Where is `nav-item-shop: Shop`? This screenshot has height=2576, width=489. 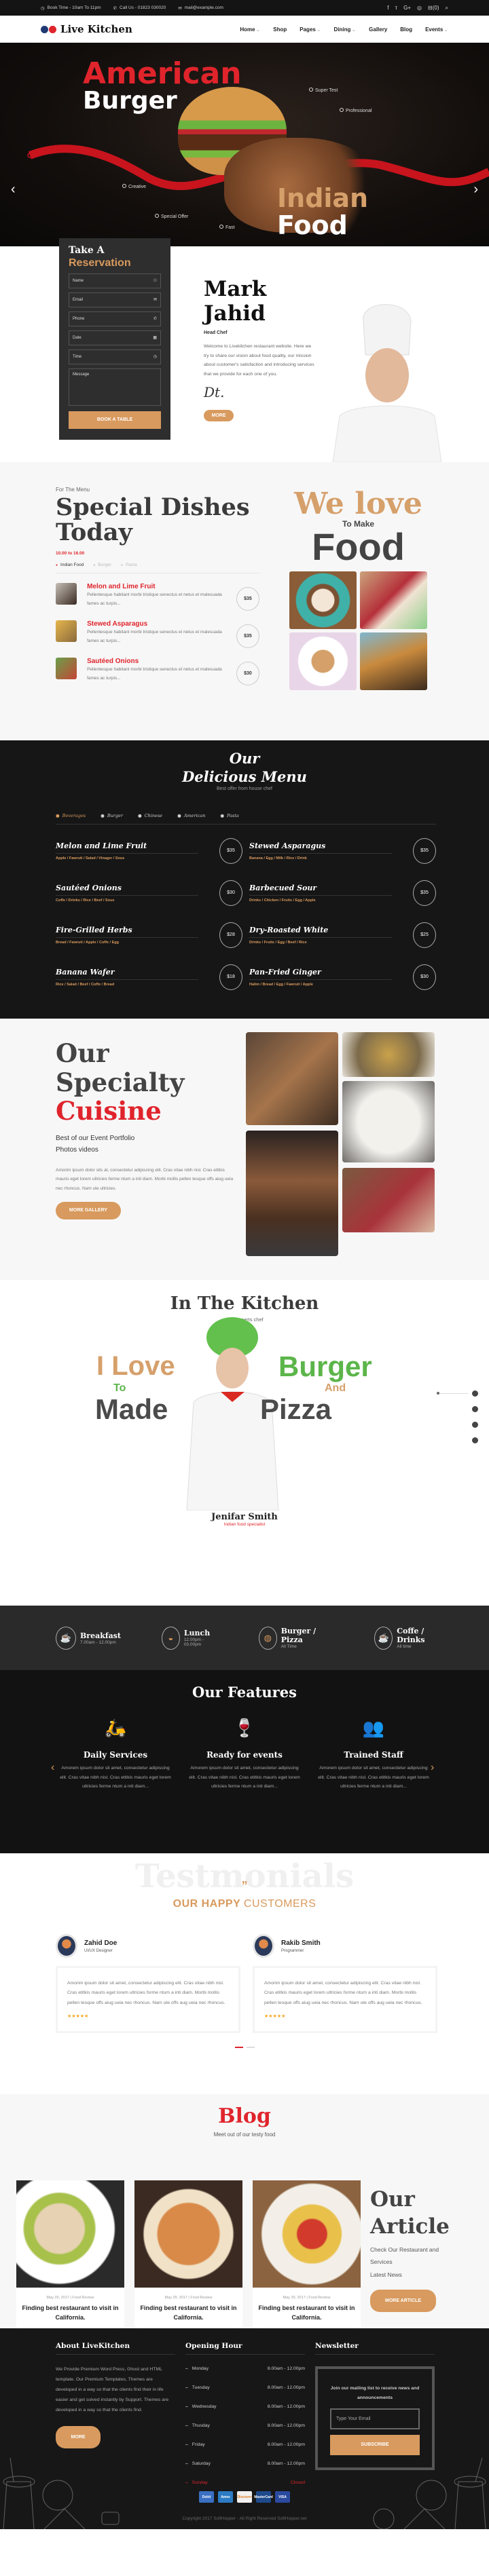
nav-item-shop: Shop is located at coordinates (280, 29).